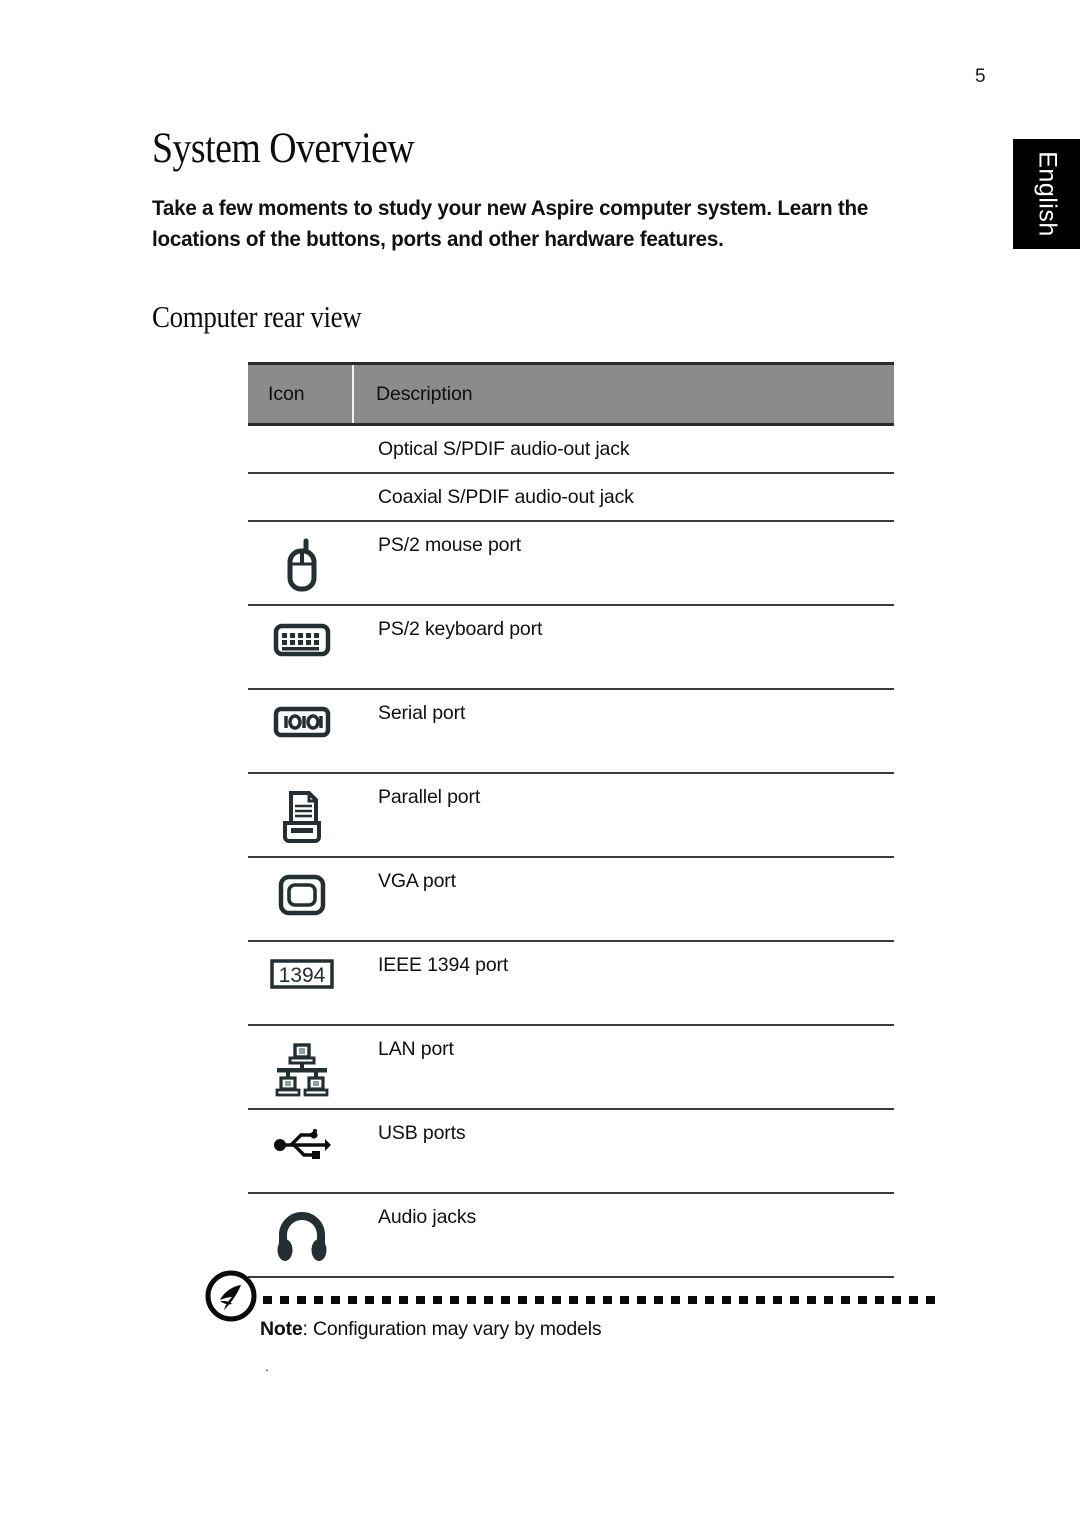 The width and height of the screenshot is (1080, 1529). I want to click on row-icon-cell: 1394, so click(302, 983).